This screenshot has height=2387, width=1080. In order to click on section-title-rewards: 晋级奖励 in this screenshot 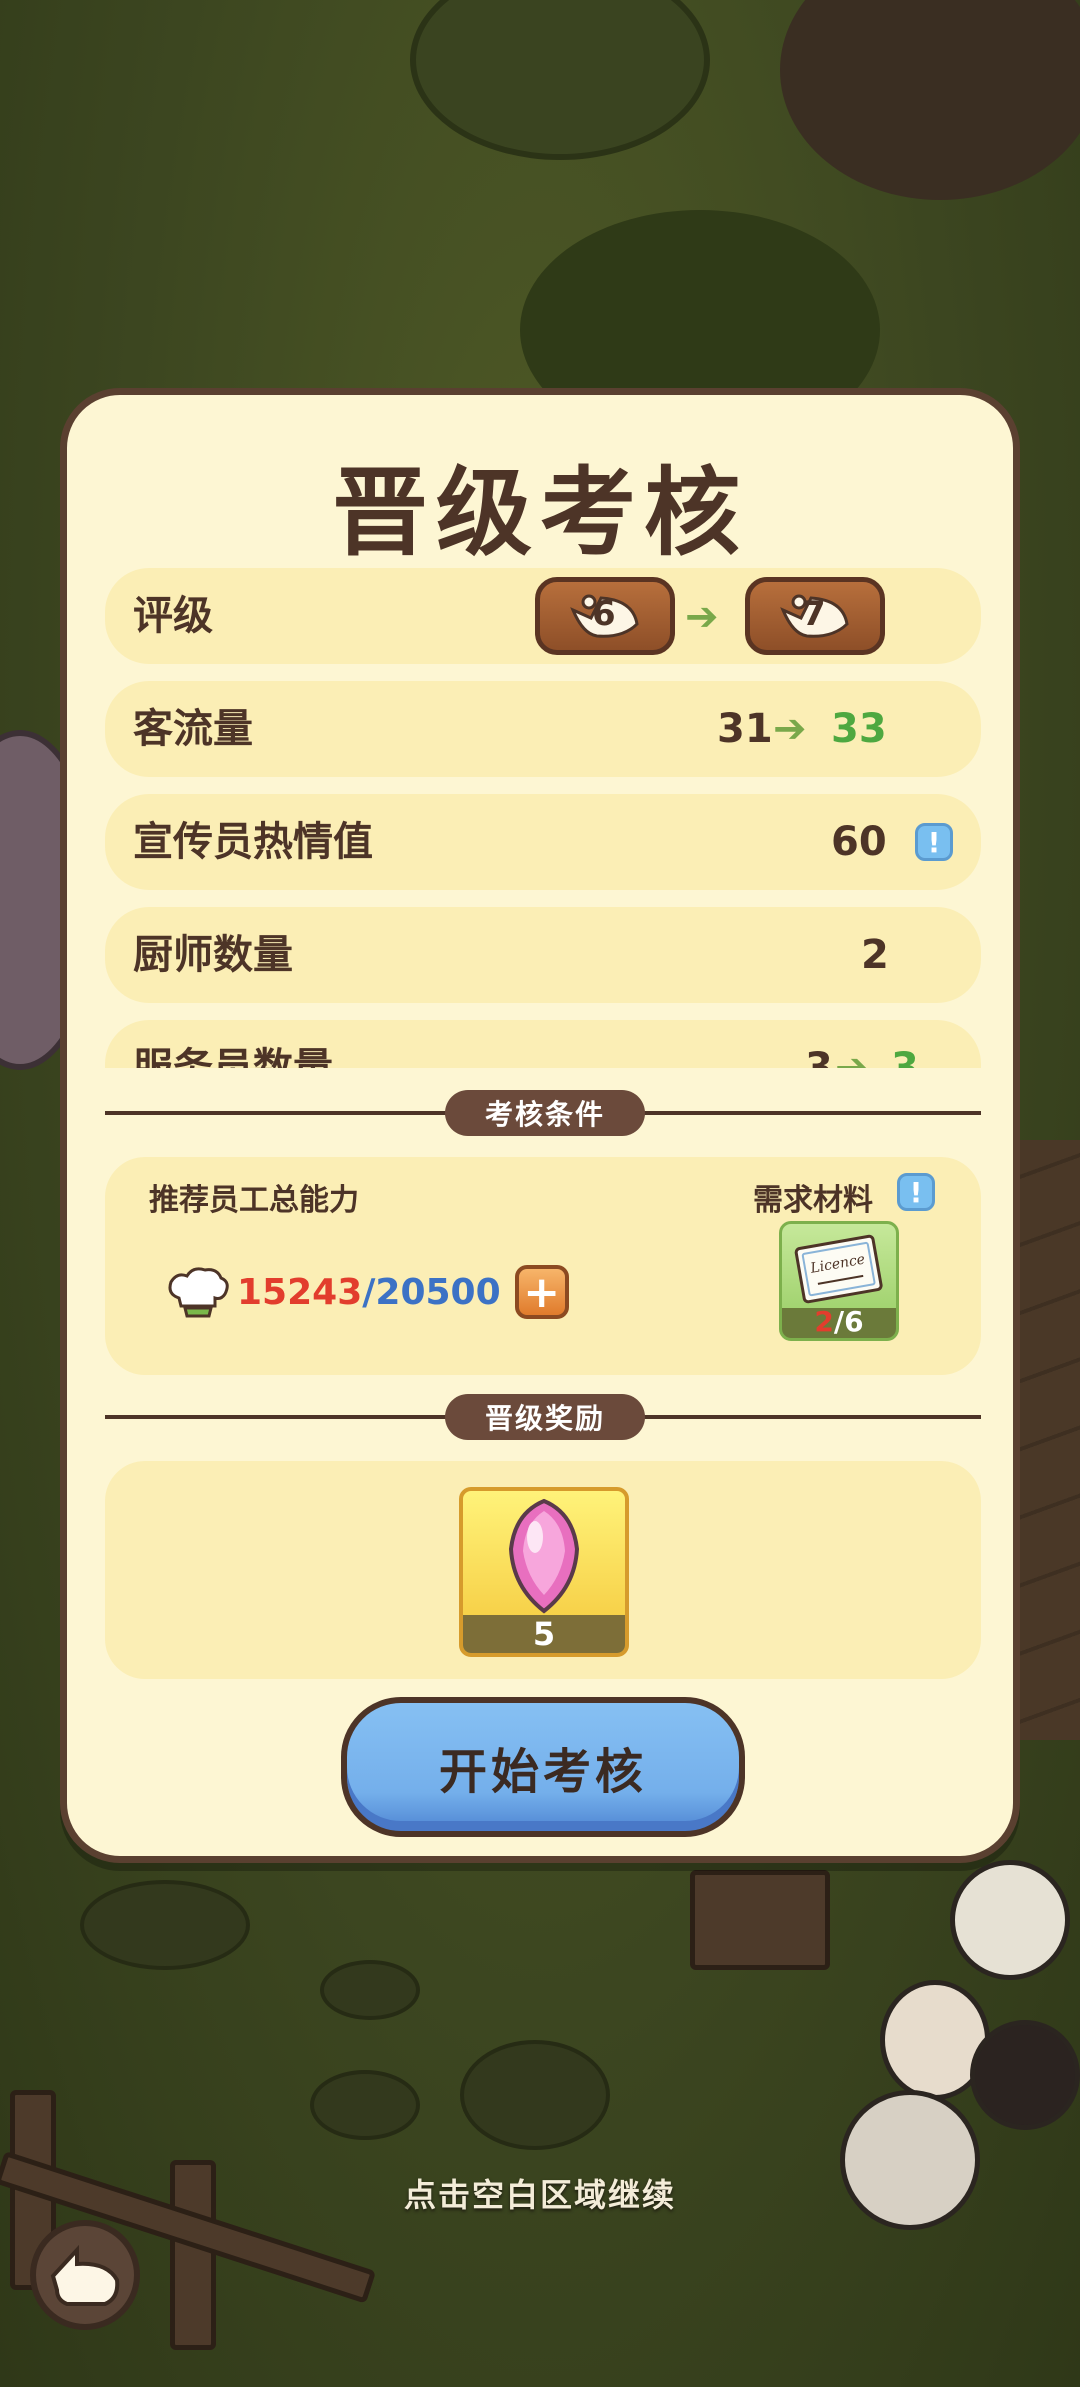, I will do `click(545, 1417)`.